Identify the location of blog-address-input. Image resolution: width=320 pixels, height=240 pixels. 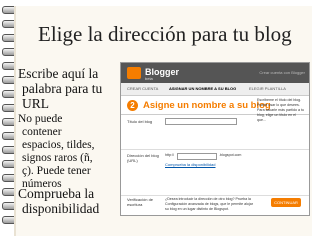
(197, 156).